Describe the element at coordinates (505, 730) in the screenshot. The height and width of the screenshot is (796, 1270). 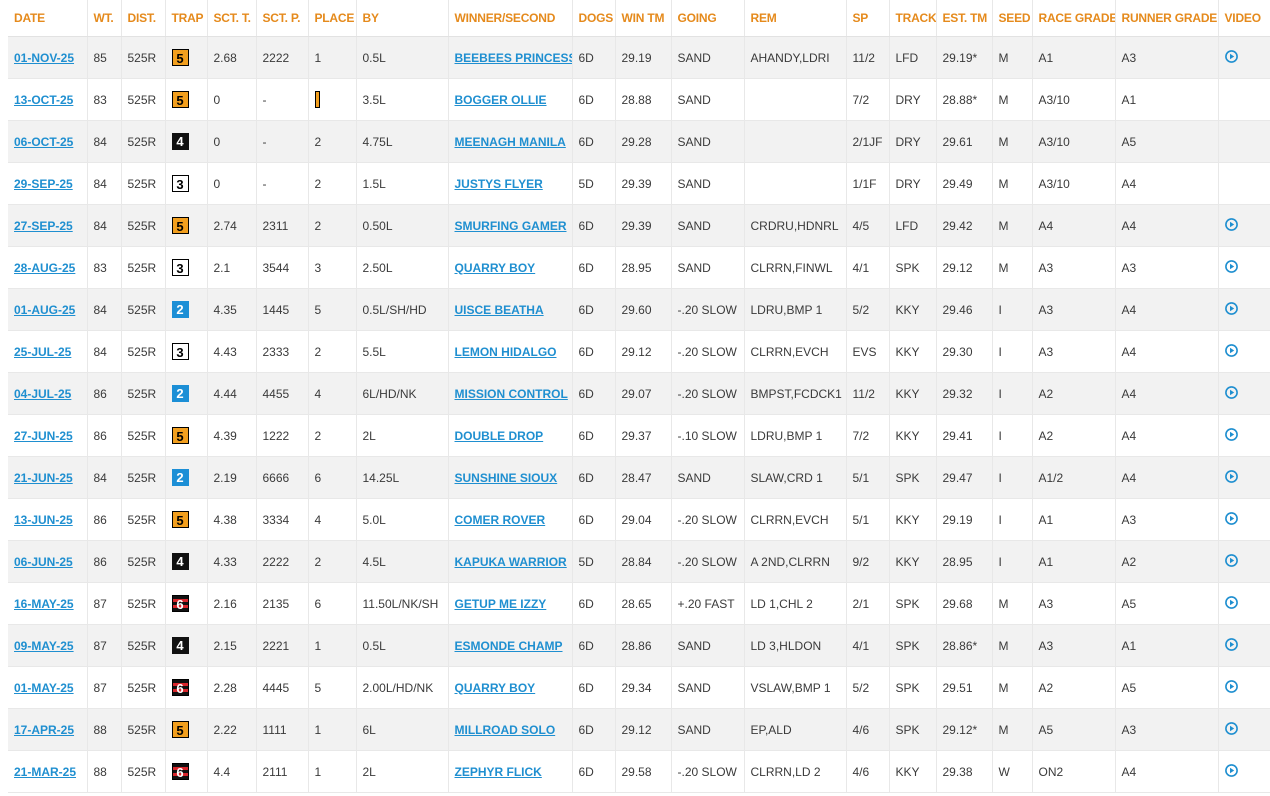
I see `winner-link: MILLROAD SOLO` at that location.